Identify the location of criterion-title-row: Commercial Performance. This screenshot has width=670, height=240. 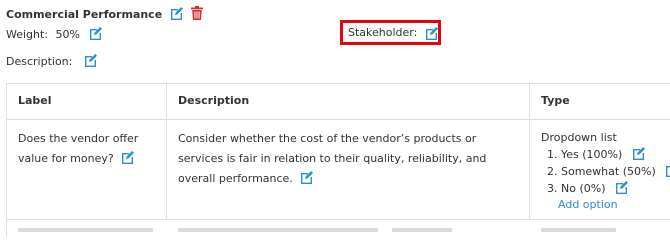
(105, 13).